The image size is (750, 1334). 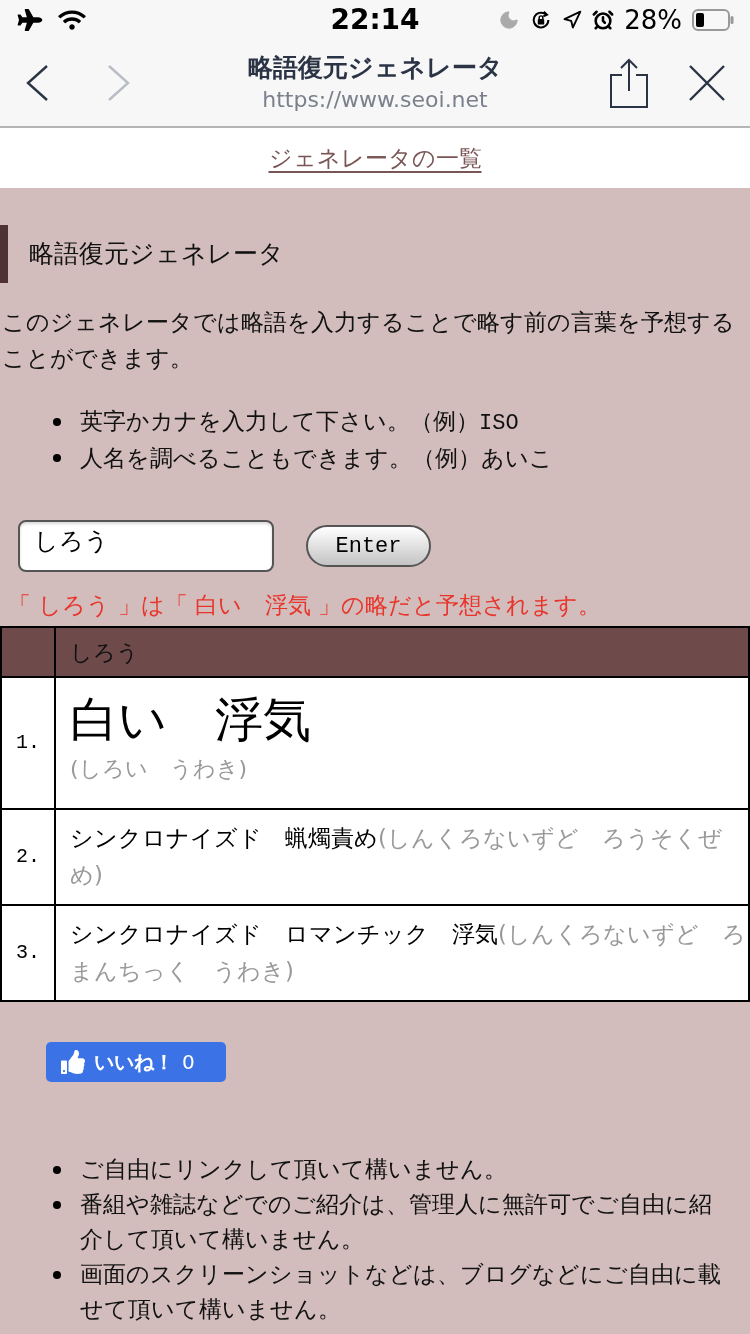 I want to click on close-button, so click(x=707, y=83).